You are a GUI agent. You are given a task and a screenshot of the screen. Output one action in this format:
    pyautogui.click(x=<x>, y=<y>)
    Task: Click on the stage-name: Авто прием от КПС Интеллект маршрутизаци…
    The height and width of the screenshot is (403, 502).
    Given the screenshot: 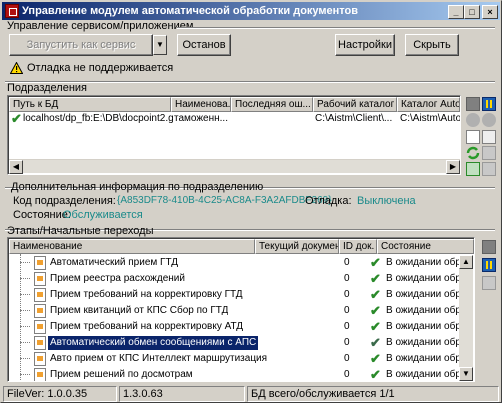 What is the action you would take?
    pyautogui.click(x=159, y=358)
    